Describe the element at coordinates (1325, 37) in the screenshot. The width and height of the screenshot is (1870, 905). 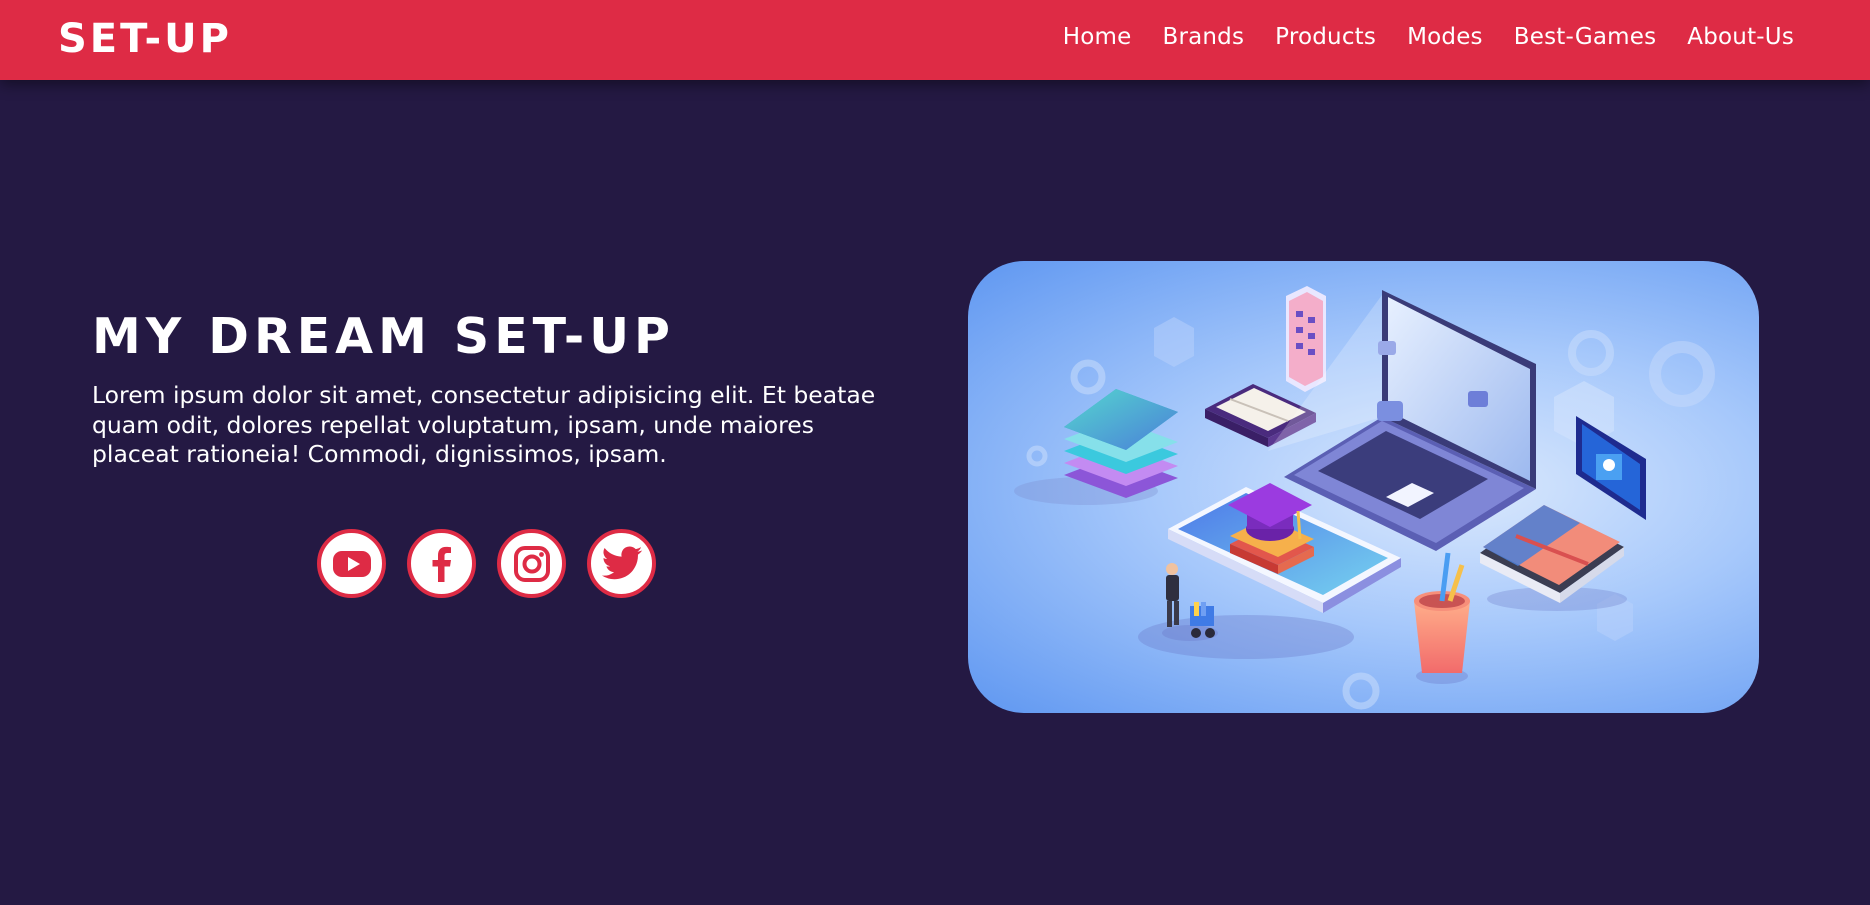
I see `nav-link-products: Products` at that location.